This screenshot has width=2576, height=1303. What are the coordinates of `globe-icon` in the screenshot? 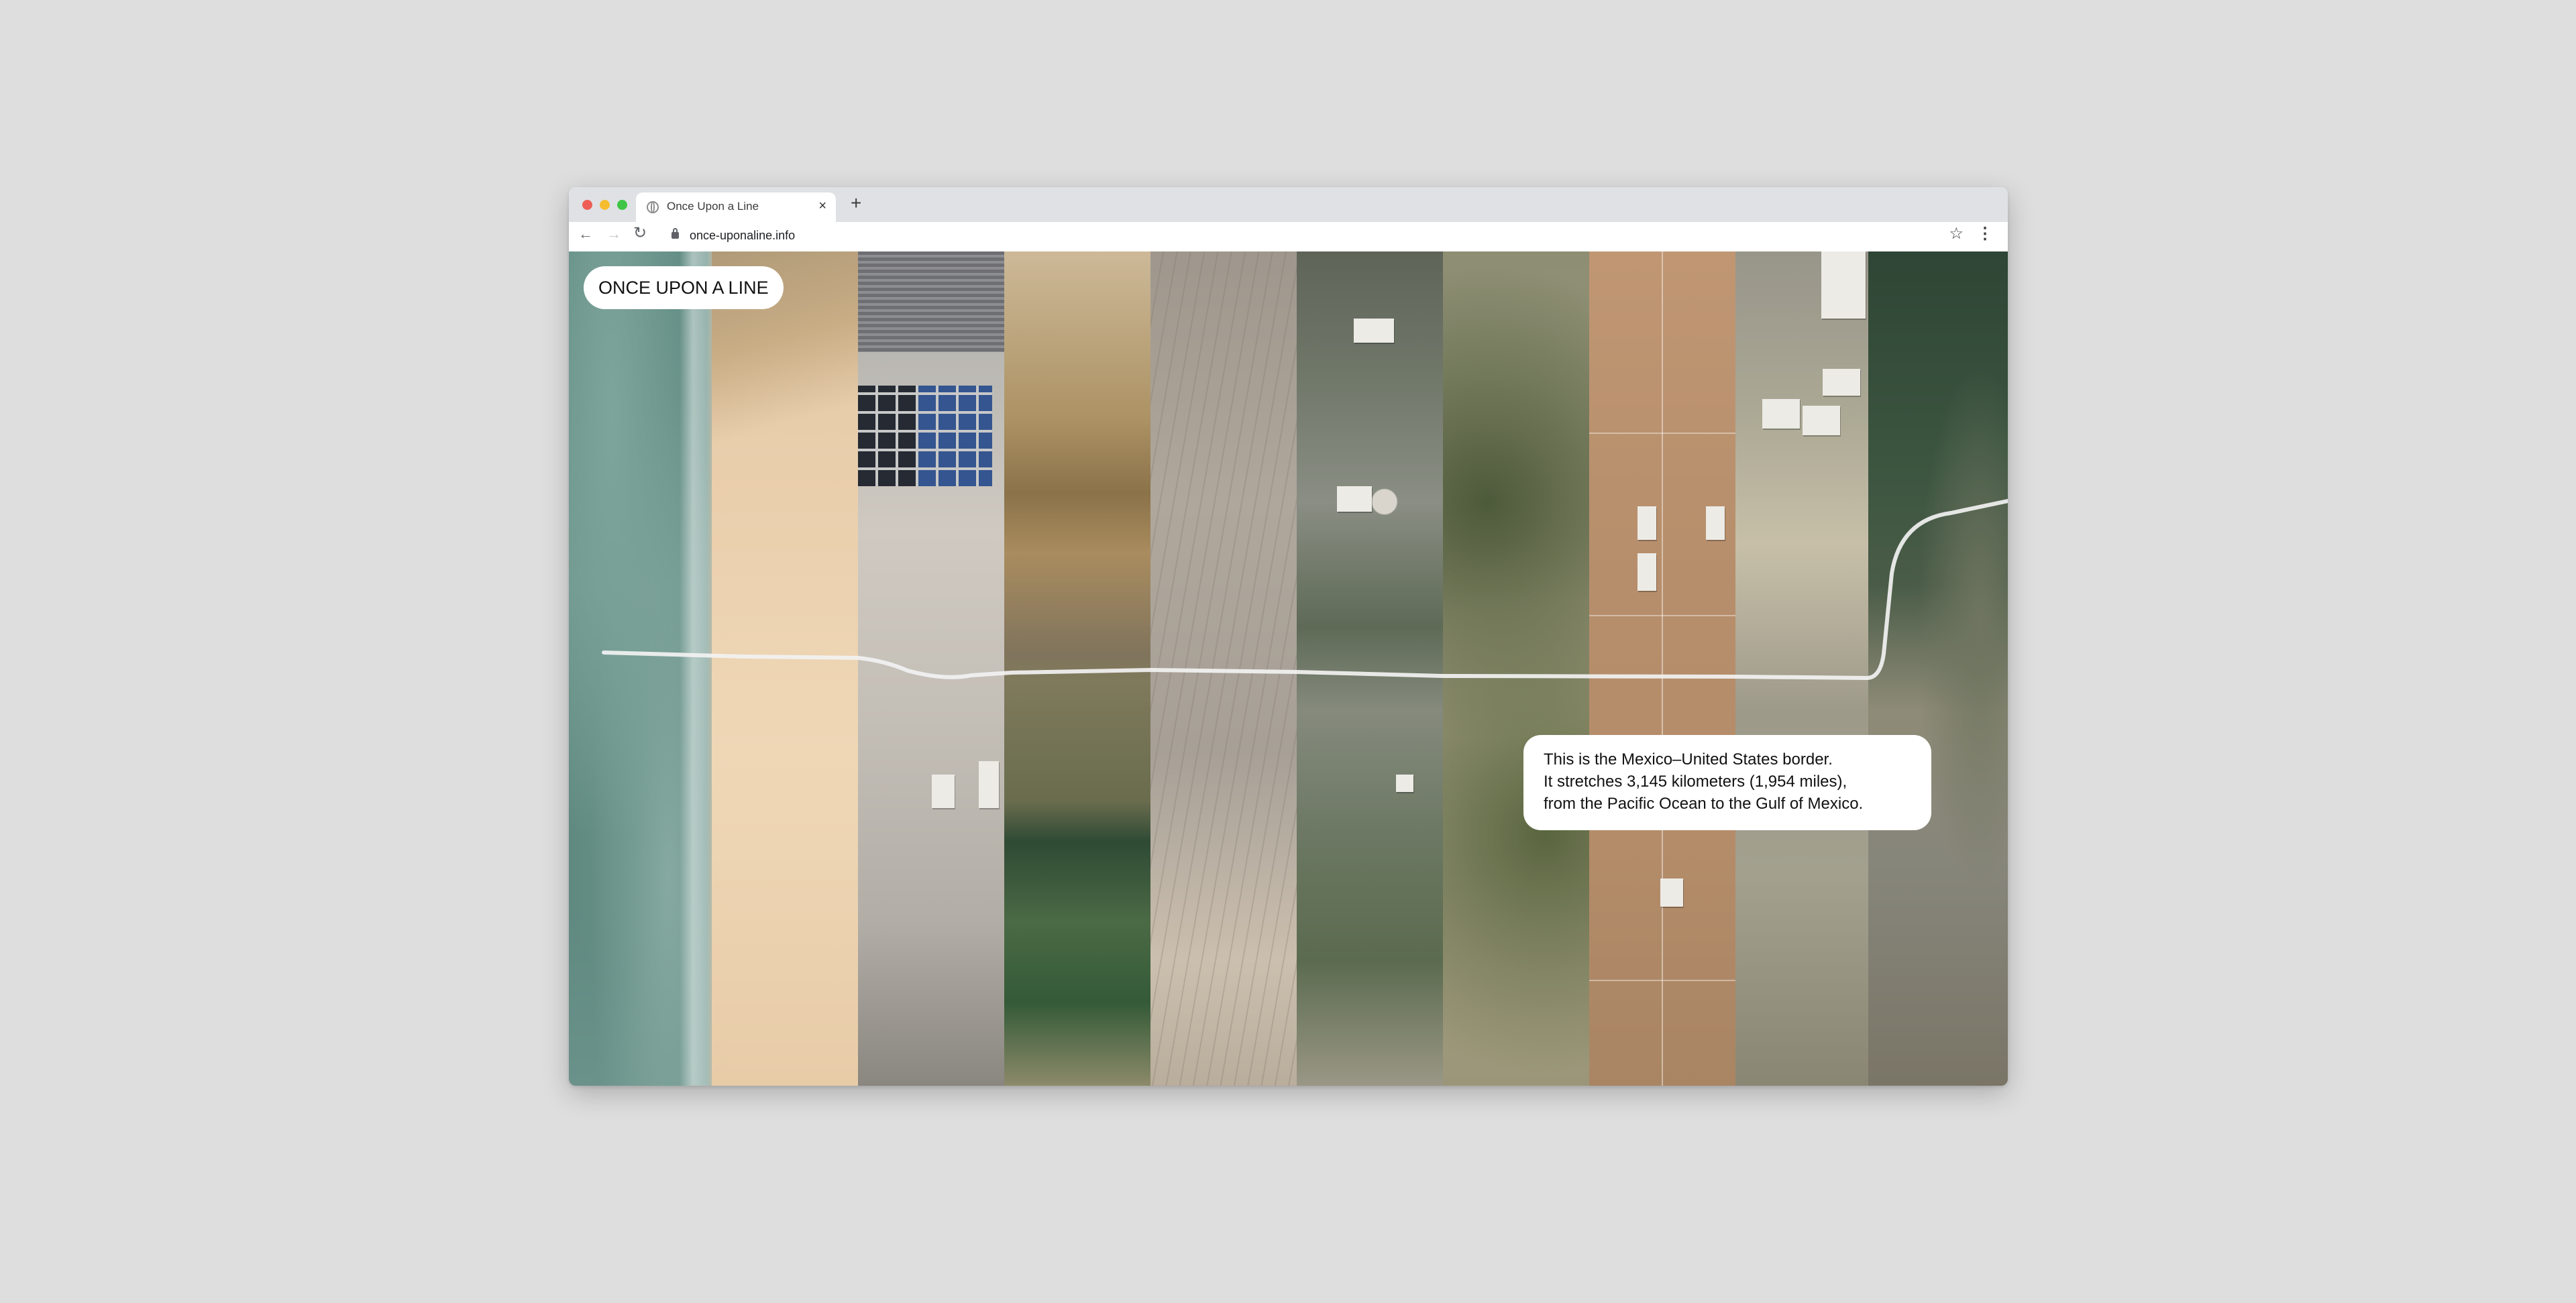 It's located at (653, 207).